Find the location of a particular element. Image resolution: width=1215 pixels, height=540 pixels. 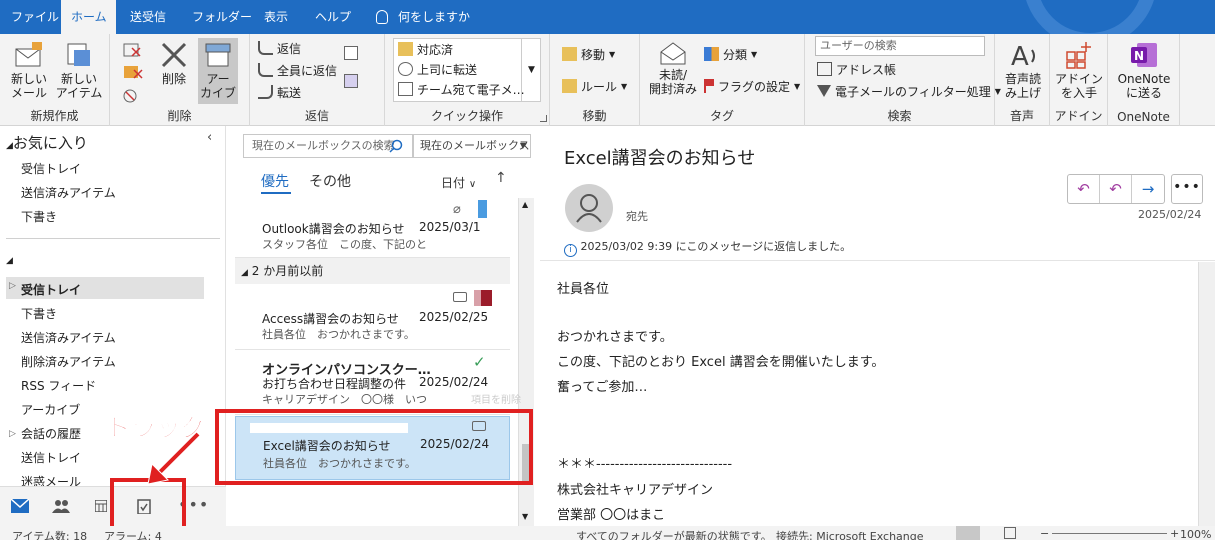

reply-icon is located at coordinates (265, 48).